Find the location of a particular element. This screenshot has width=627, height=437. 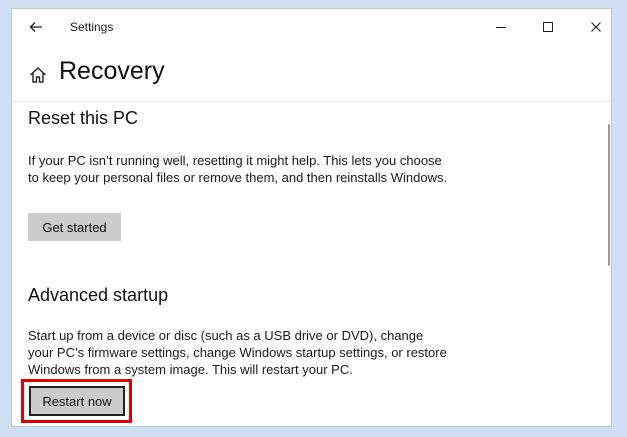

scrollbar-thumb is located at coordinates (609, 195).